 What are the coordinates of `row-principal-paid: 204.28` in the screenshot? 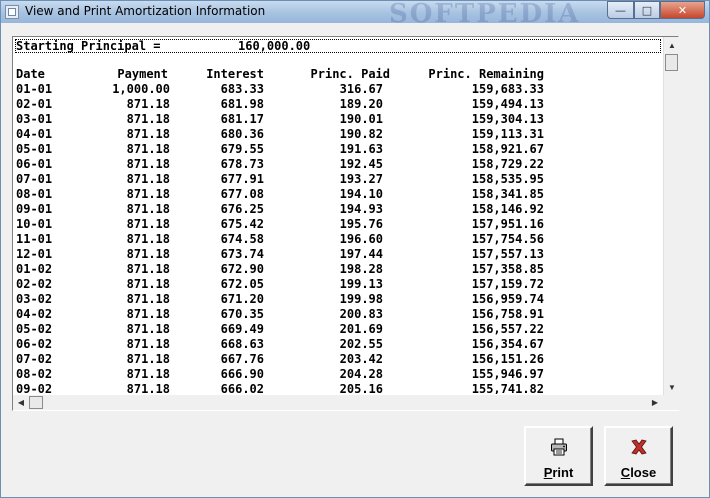 It's located at (361, 374).